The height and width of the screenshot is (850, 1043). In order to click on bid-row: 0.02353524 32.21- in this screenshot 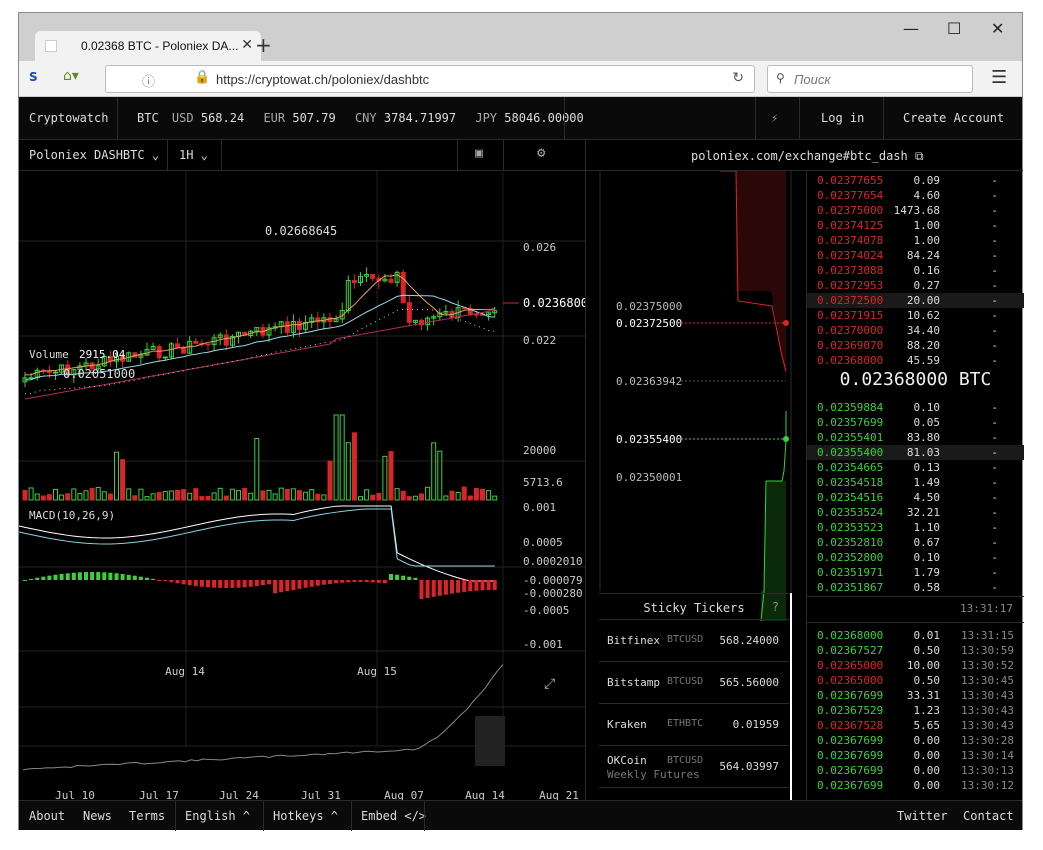, I will do `click(915, 512)`.